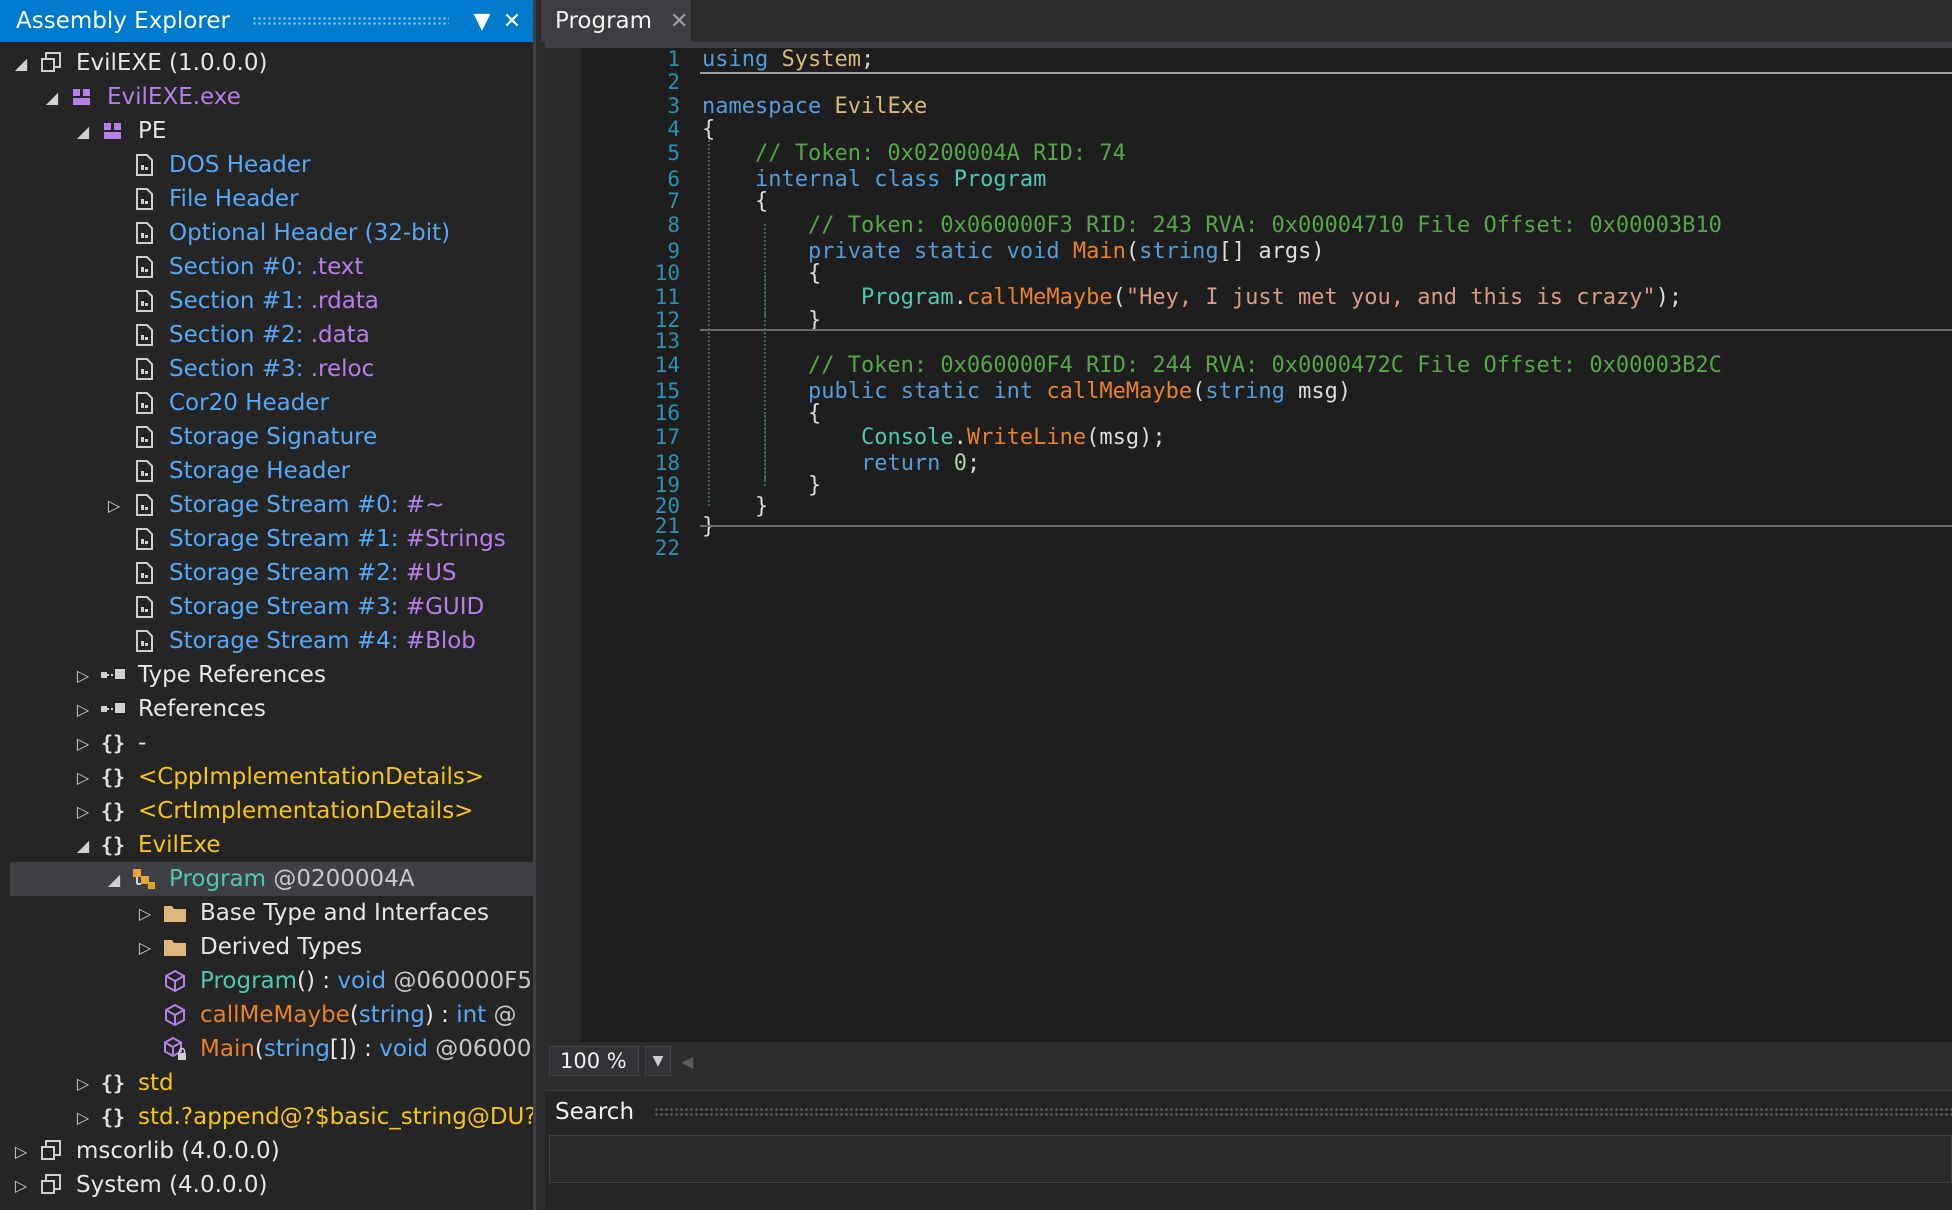 The image size is (1952, 1210). What do you see at coordinates (337, 267) in the screenshot?
I see `tree-node-text: .text` at bounding box center [337, 267].